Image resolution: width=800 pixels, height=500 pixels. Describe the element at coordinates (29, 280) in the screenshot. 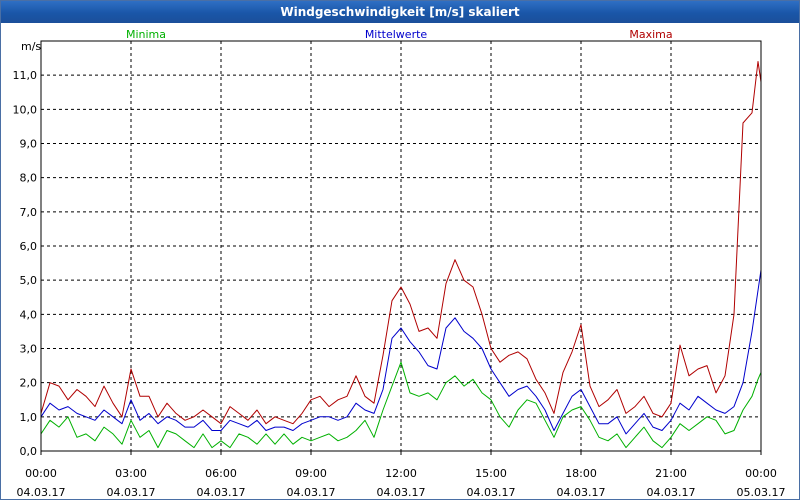

I see `y-tick-label: 5,0` at that location.